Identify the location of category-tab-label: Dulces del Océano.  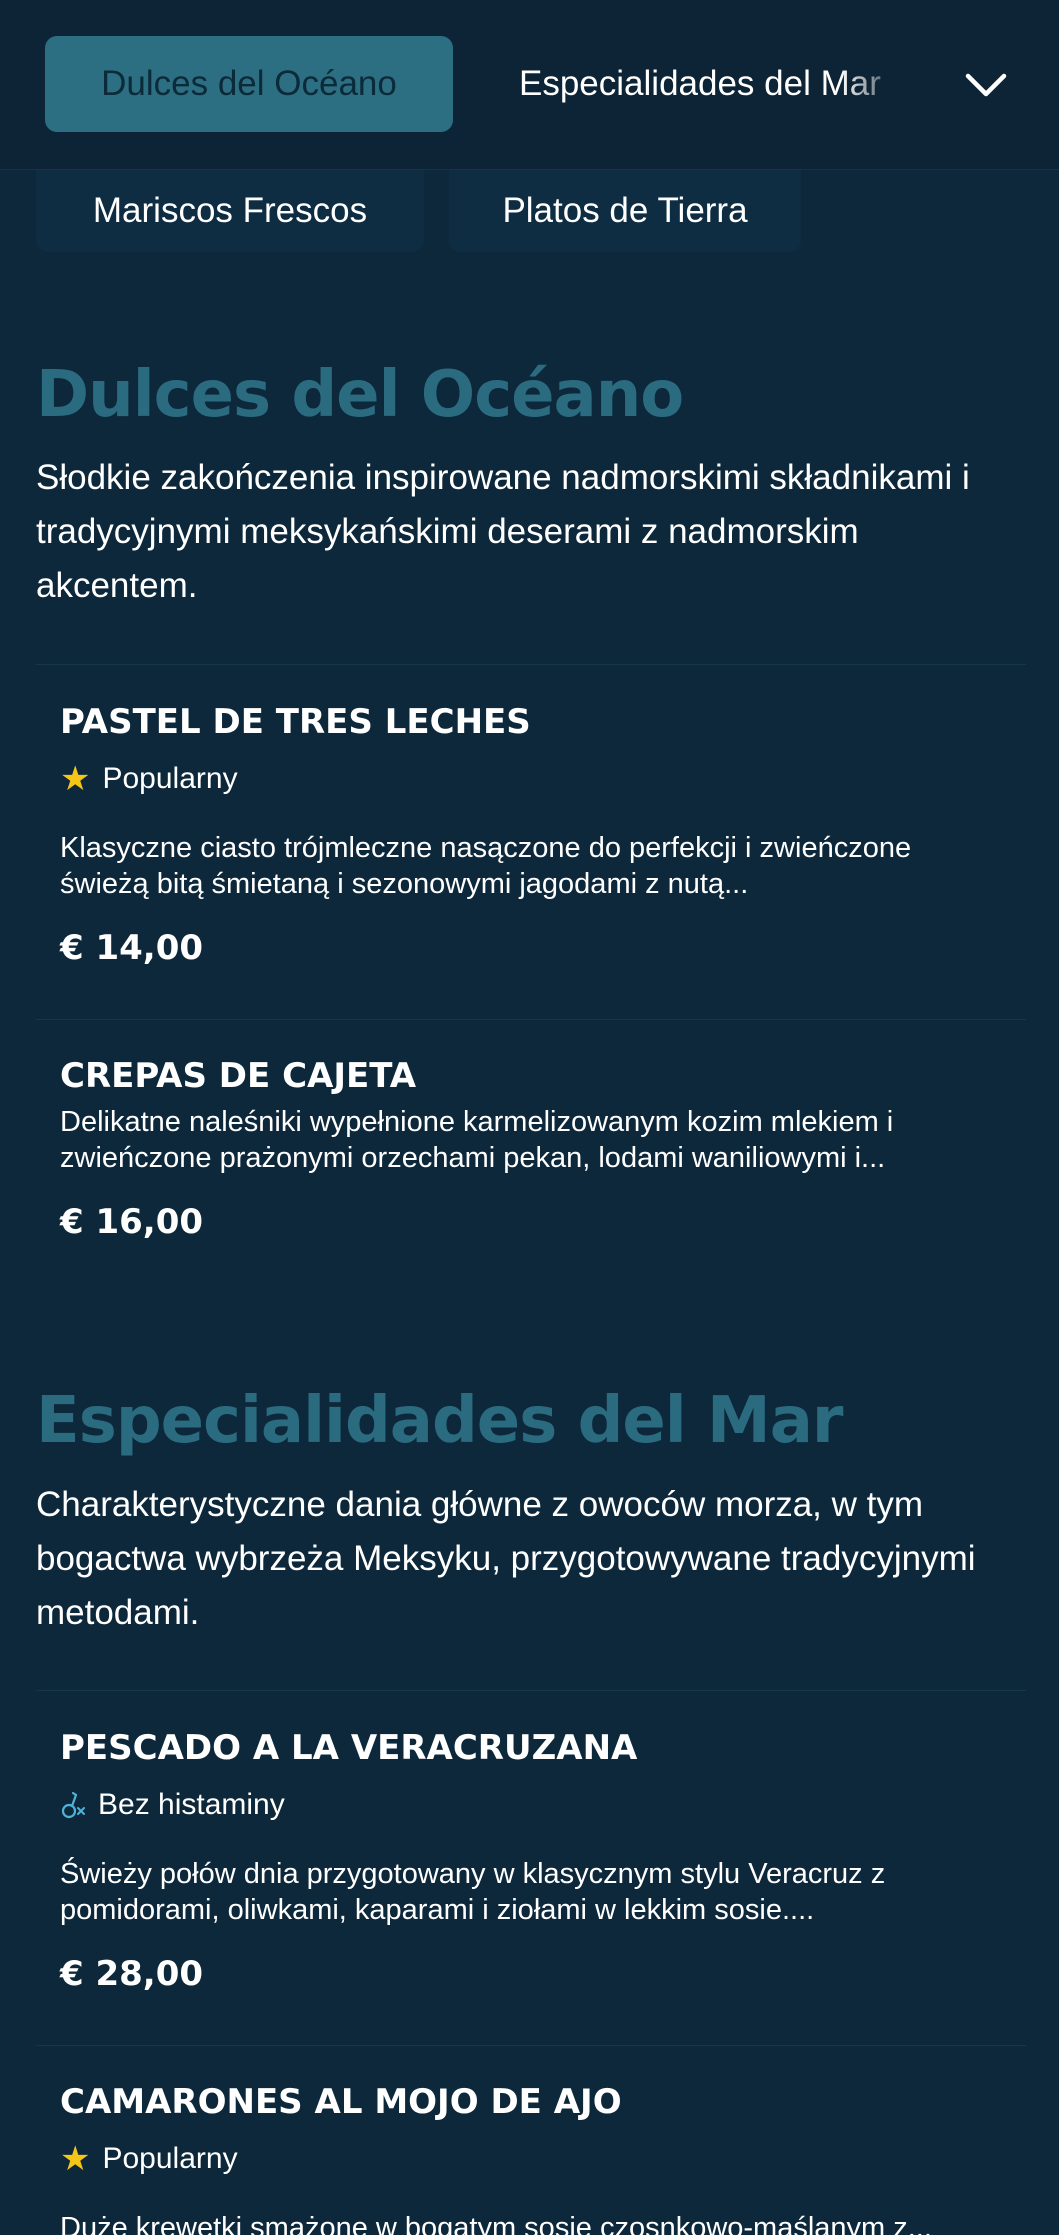
(249, 83).